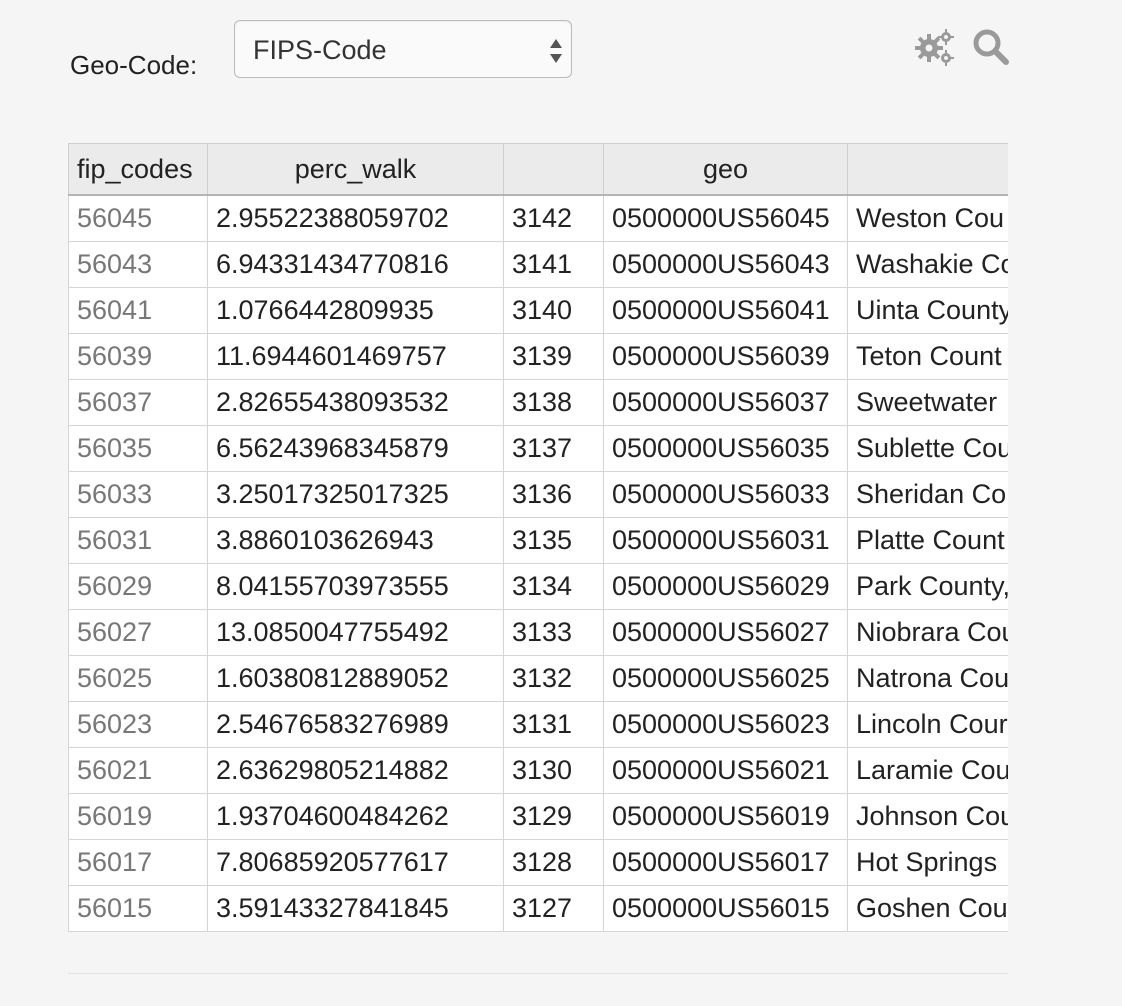  What do you see at coordinates (355, 264) in the screenshot?
I see `table-cell: 6.94331434770816` at bounding box center [355, 264].